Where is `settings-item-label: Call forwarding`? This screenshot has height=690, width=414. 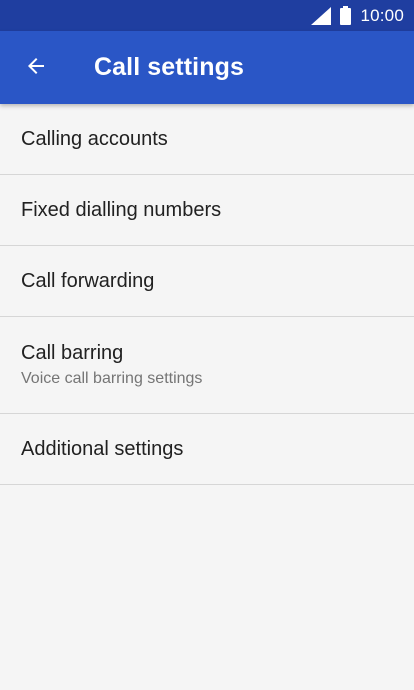
settings-item-label: Call forwarding is located at coordinates (88, 280).